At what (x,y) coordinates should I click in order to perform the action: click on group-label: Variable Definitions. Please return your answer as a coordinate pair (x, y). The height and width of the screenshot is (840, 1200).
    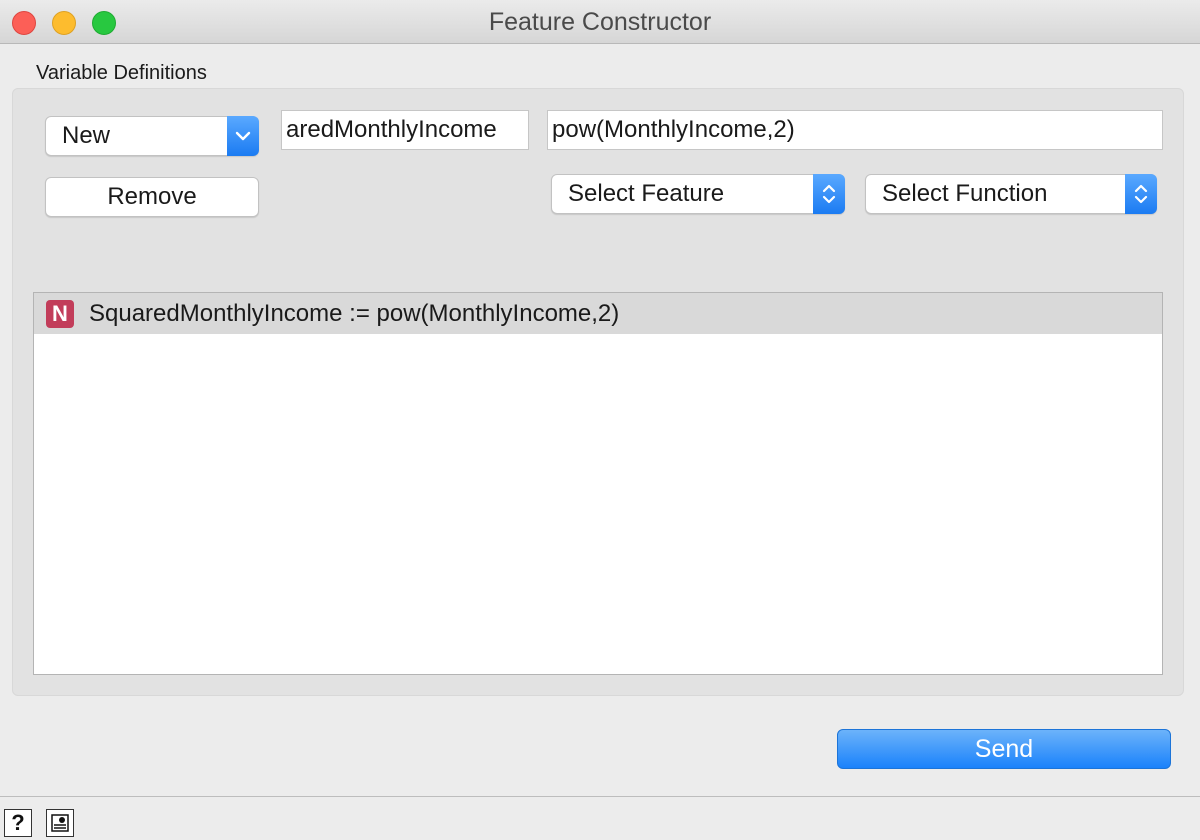
    Looking at the image, I should click on (121, 73).